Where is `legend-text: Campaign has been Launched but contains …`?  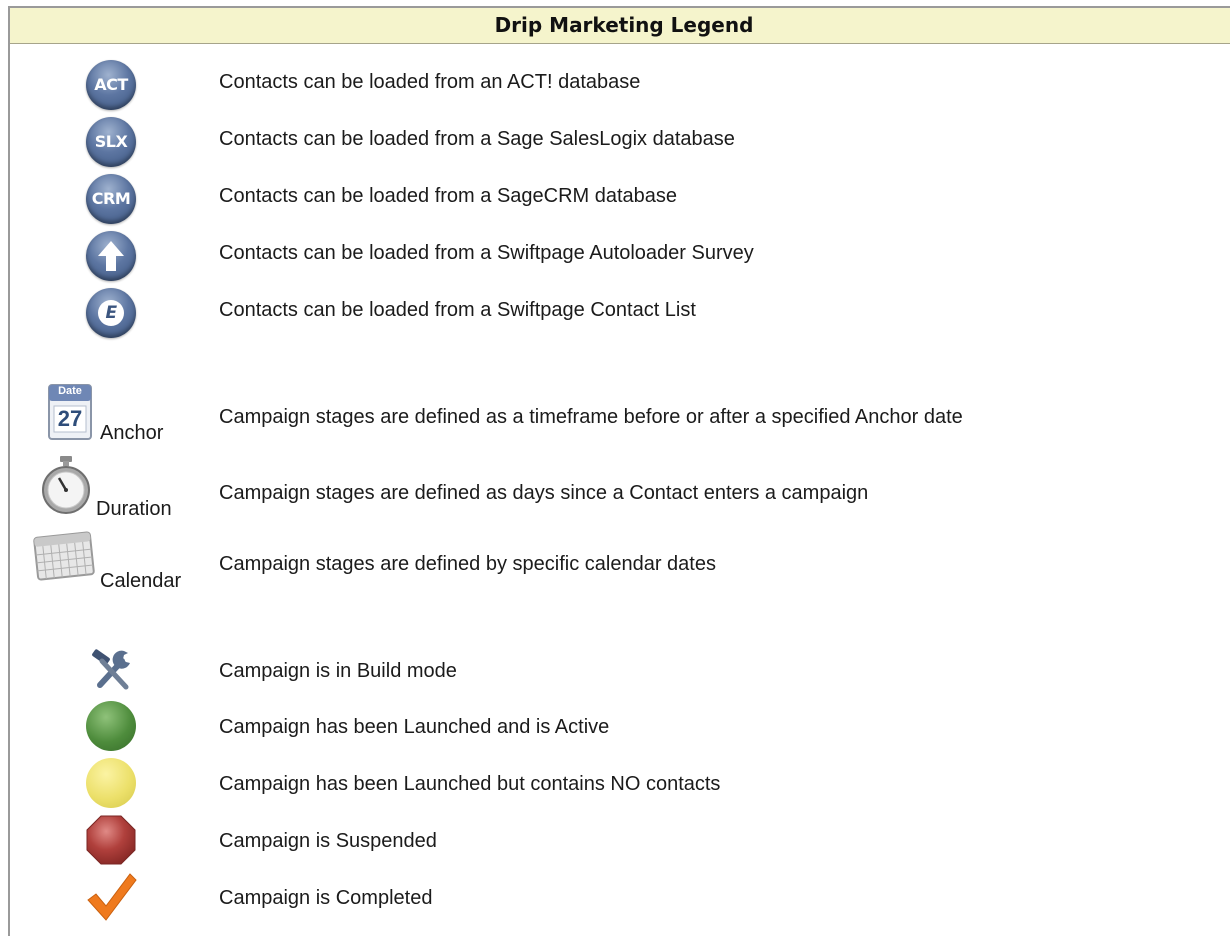 legend-text: Campaign has been Launched but contains … is located at coordinates (470, 784).